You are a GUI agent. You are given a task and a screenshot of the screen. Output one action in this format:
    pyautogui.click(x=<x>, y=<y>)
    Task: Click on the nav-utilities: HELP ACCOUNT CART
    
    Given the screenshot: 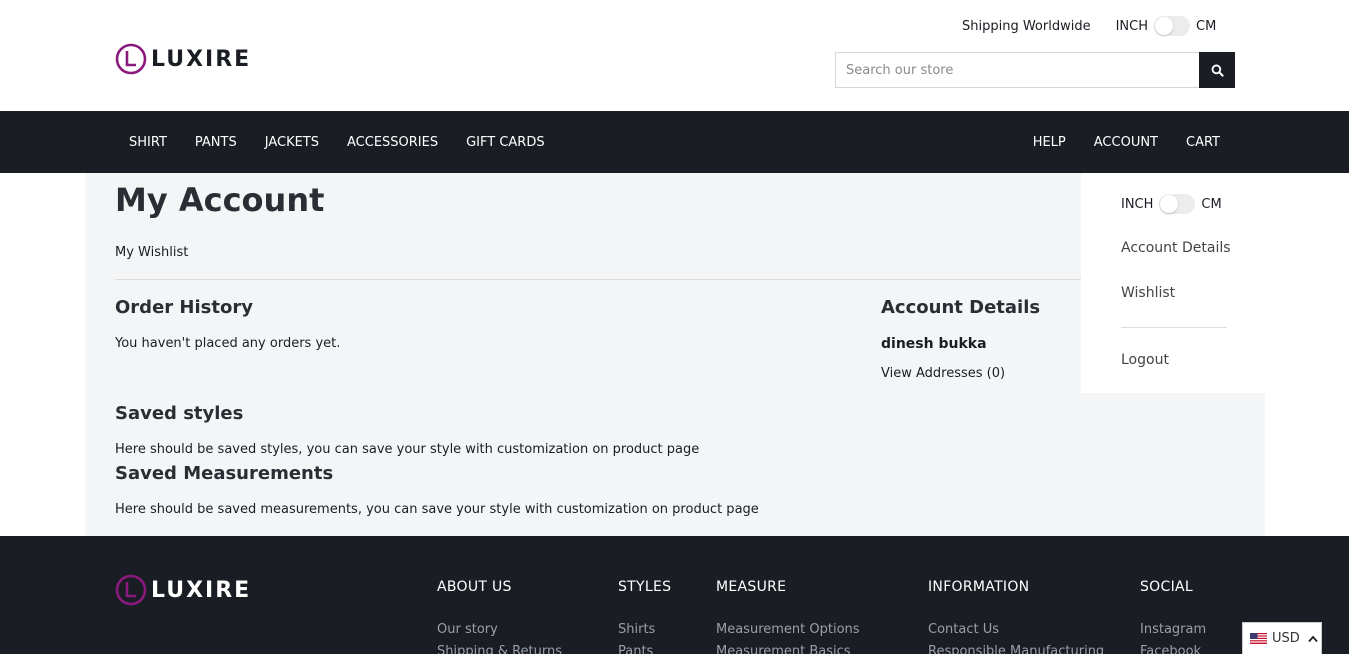 What is the action you would take?
    pyautogui.click(x=1126, y=142)
    